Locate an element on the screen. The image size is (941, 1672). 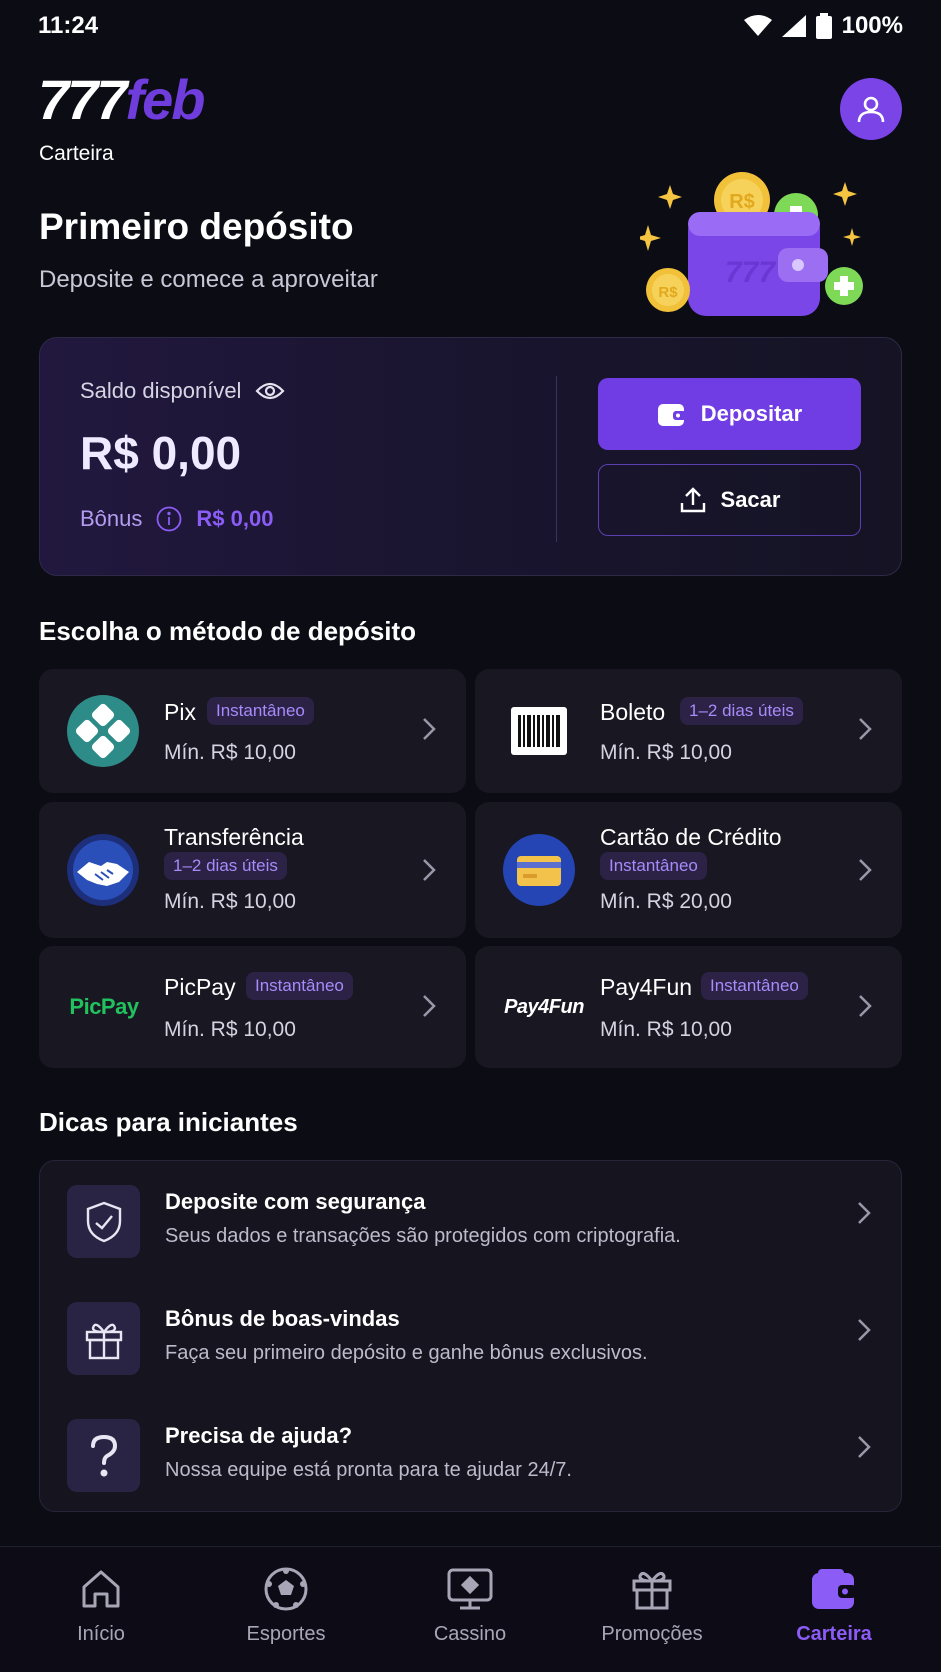
pay4fun-logo-text: Pay4Fun is located at coordinates (544, 1006).